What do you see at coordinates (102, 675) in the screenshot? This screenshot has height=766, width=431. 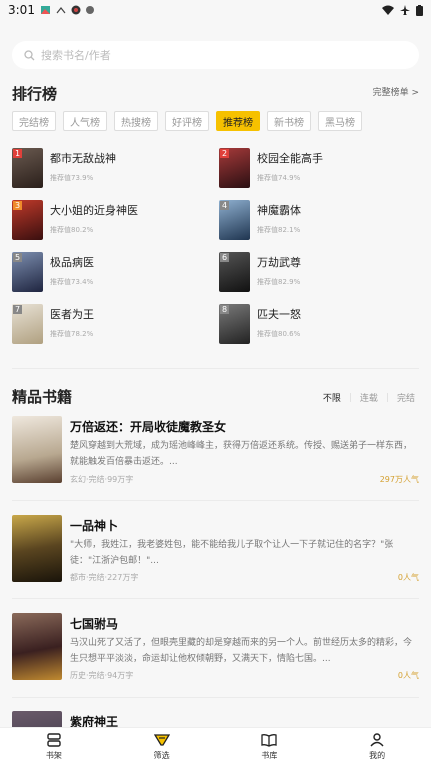 I see `book-meta: 历史·完结·94万字` at bounding box center [102, 675].